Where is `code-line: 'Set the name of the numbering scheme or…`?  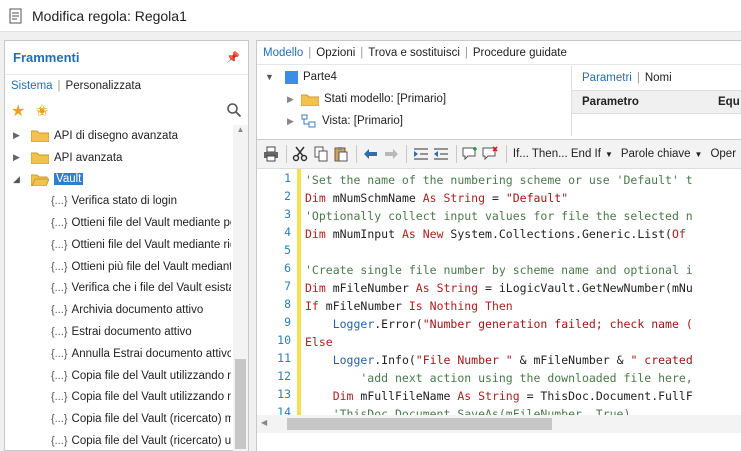
code-line: 'Set the name of the numbering scheme or… is located at coordinates (499, 180).